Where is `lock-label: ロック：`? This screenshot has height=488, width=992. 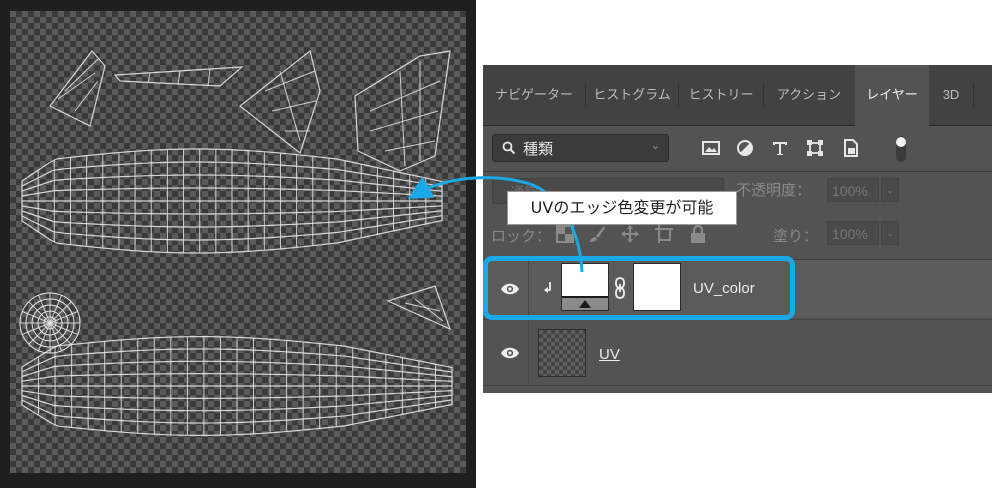 lock-label: ロック： is located at coordinates (521, 236).